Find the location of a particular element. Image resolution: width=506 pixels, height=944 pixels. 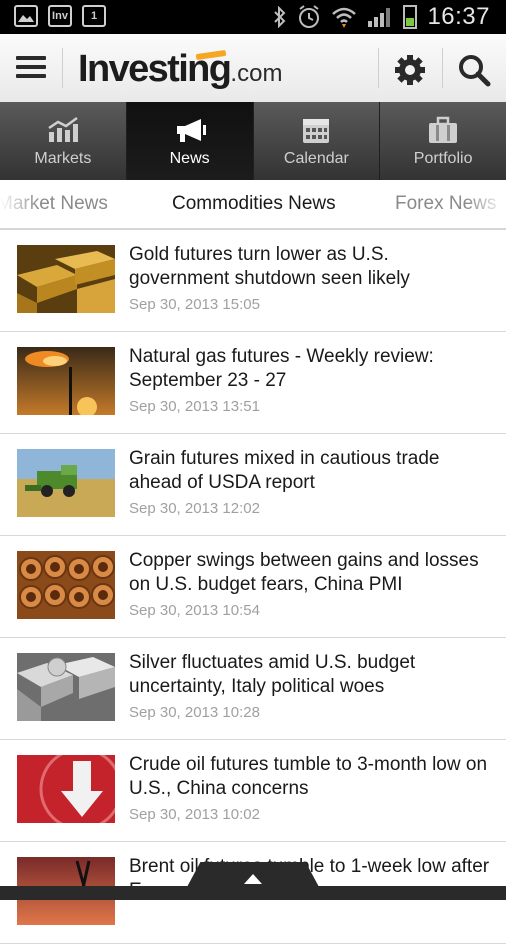

thumbnail-gas-flare is located at coordinates (66, 381).